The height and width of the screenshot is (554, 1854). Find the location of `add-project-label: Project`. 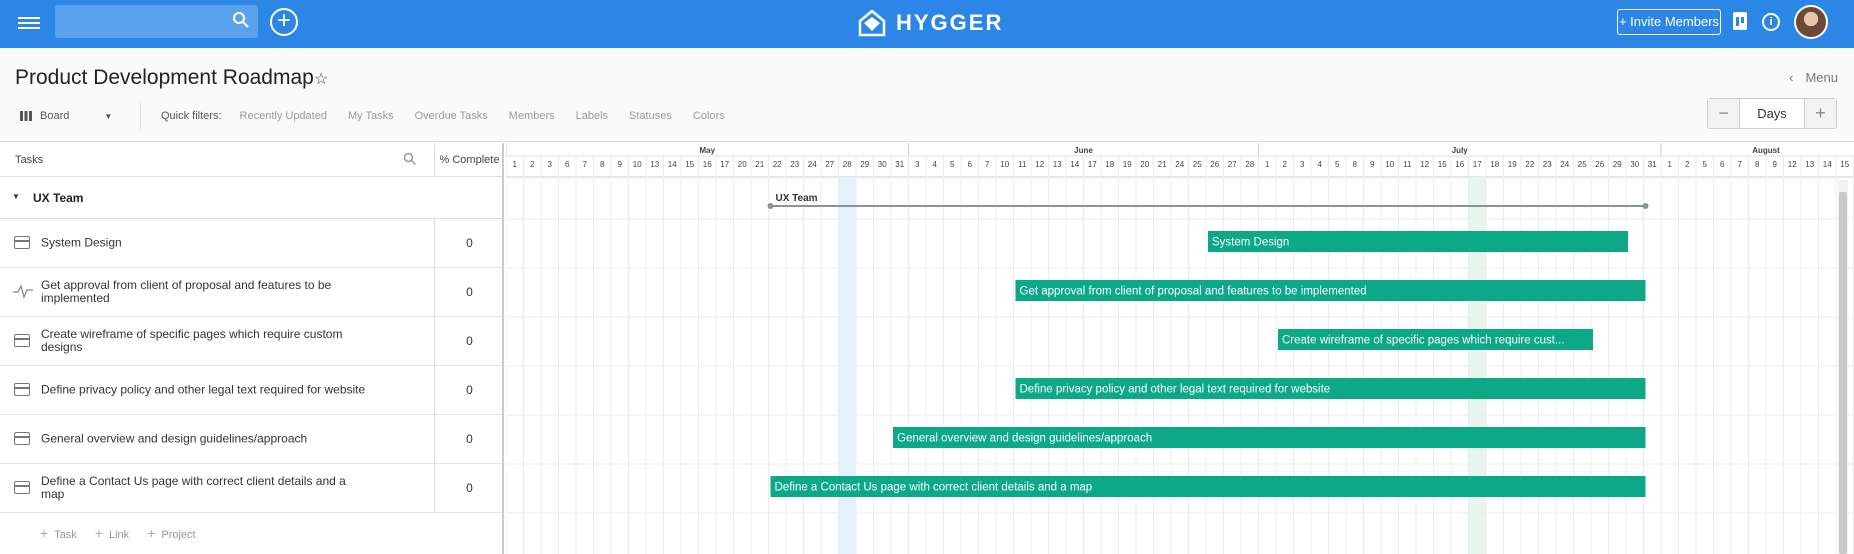

add-project-label: Project is located at coordinates (178, 535).